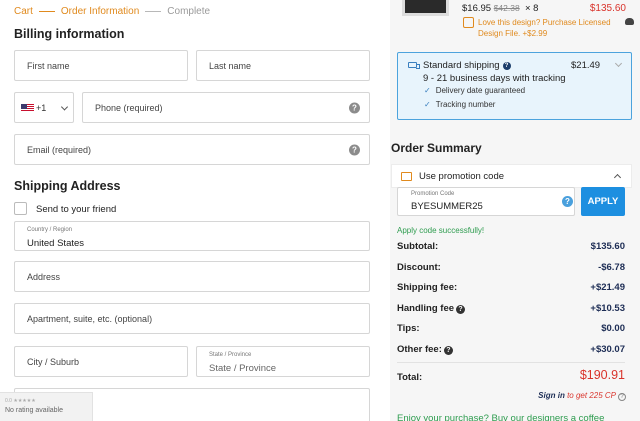  Describe the element at coordinates (129, 107) in the screenshot. I see `phone-placeholder: Phone (required)` at that location.